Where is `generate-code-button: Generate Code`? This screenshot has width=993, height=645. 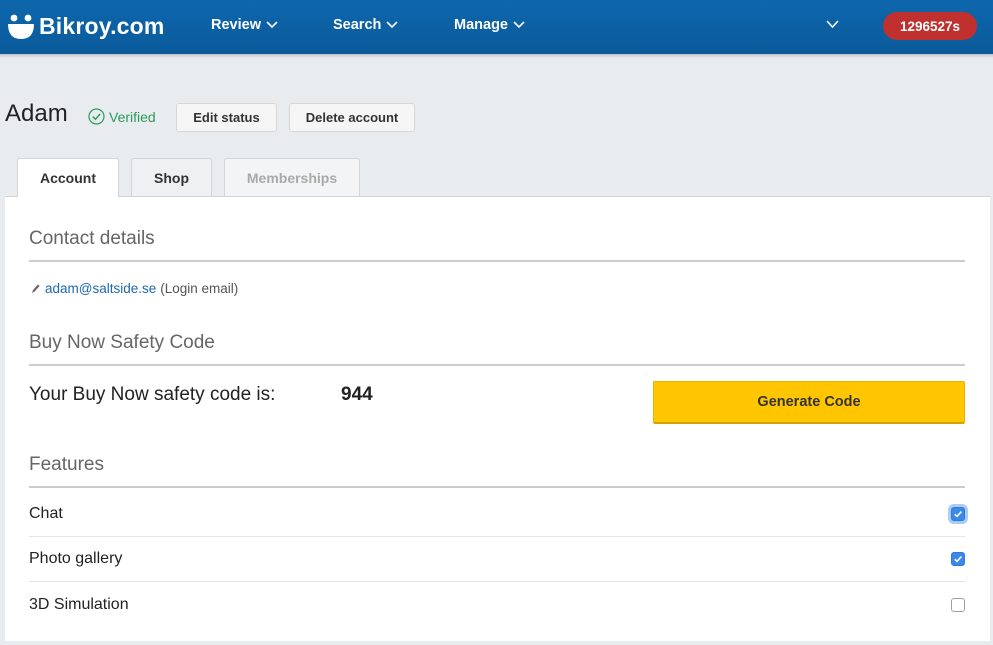
generate-code-button: Generate Code is located at coordinates (809, 402).